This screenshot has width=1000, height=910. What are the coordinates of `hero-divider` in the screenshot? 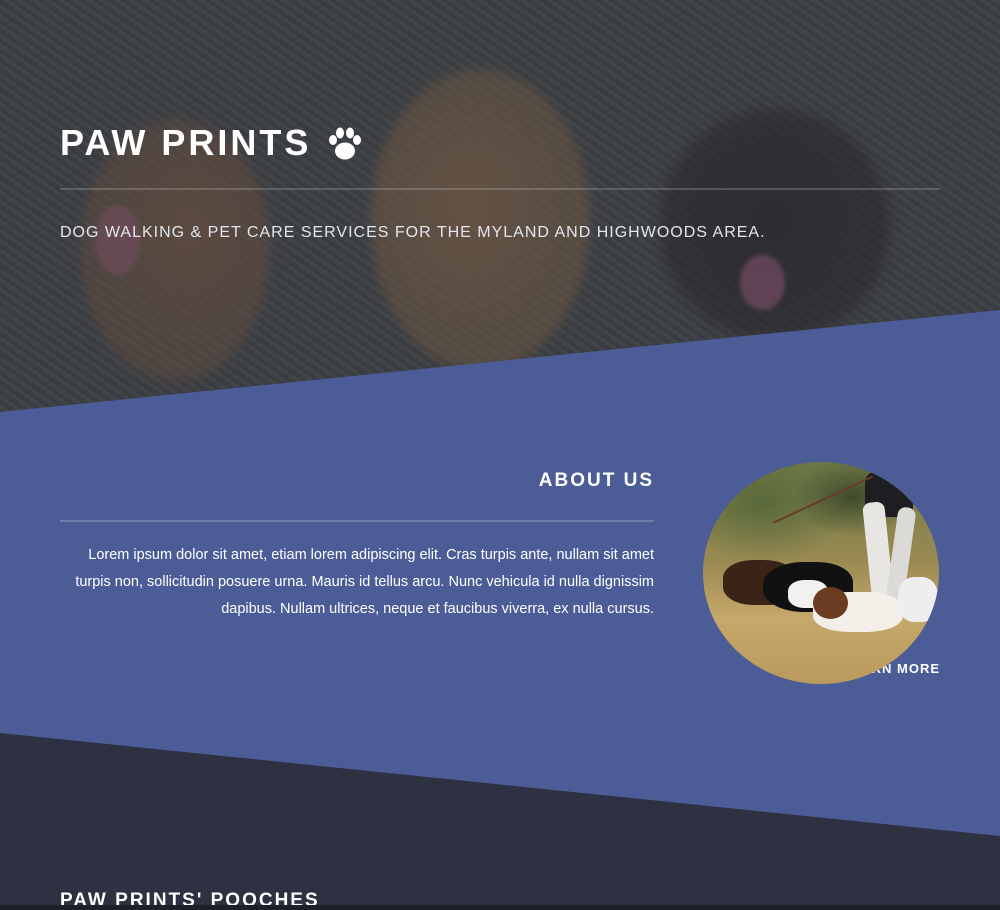 It's located at (500, 189).